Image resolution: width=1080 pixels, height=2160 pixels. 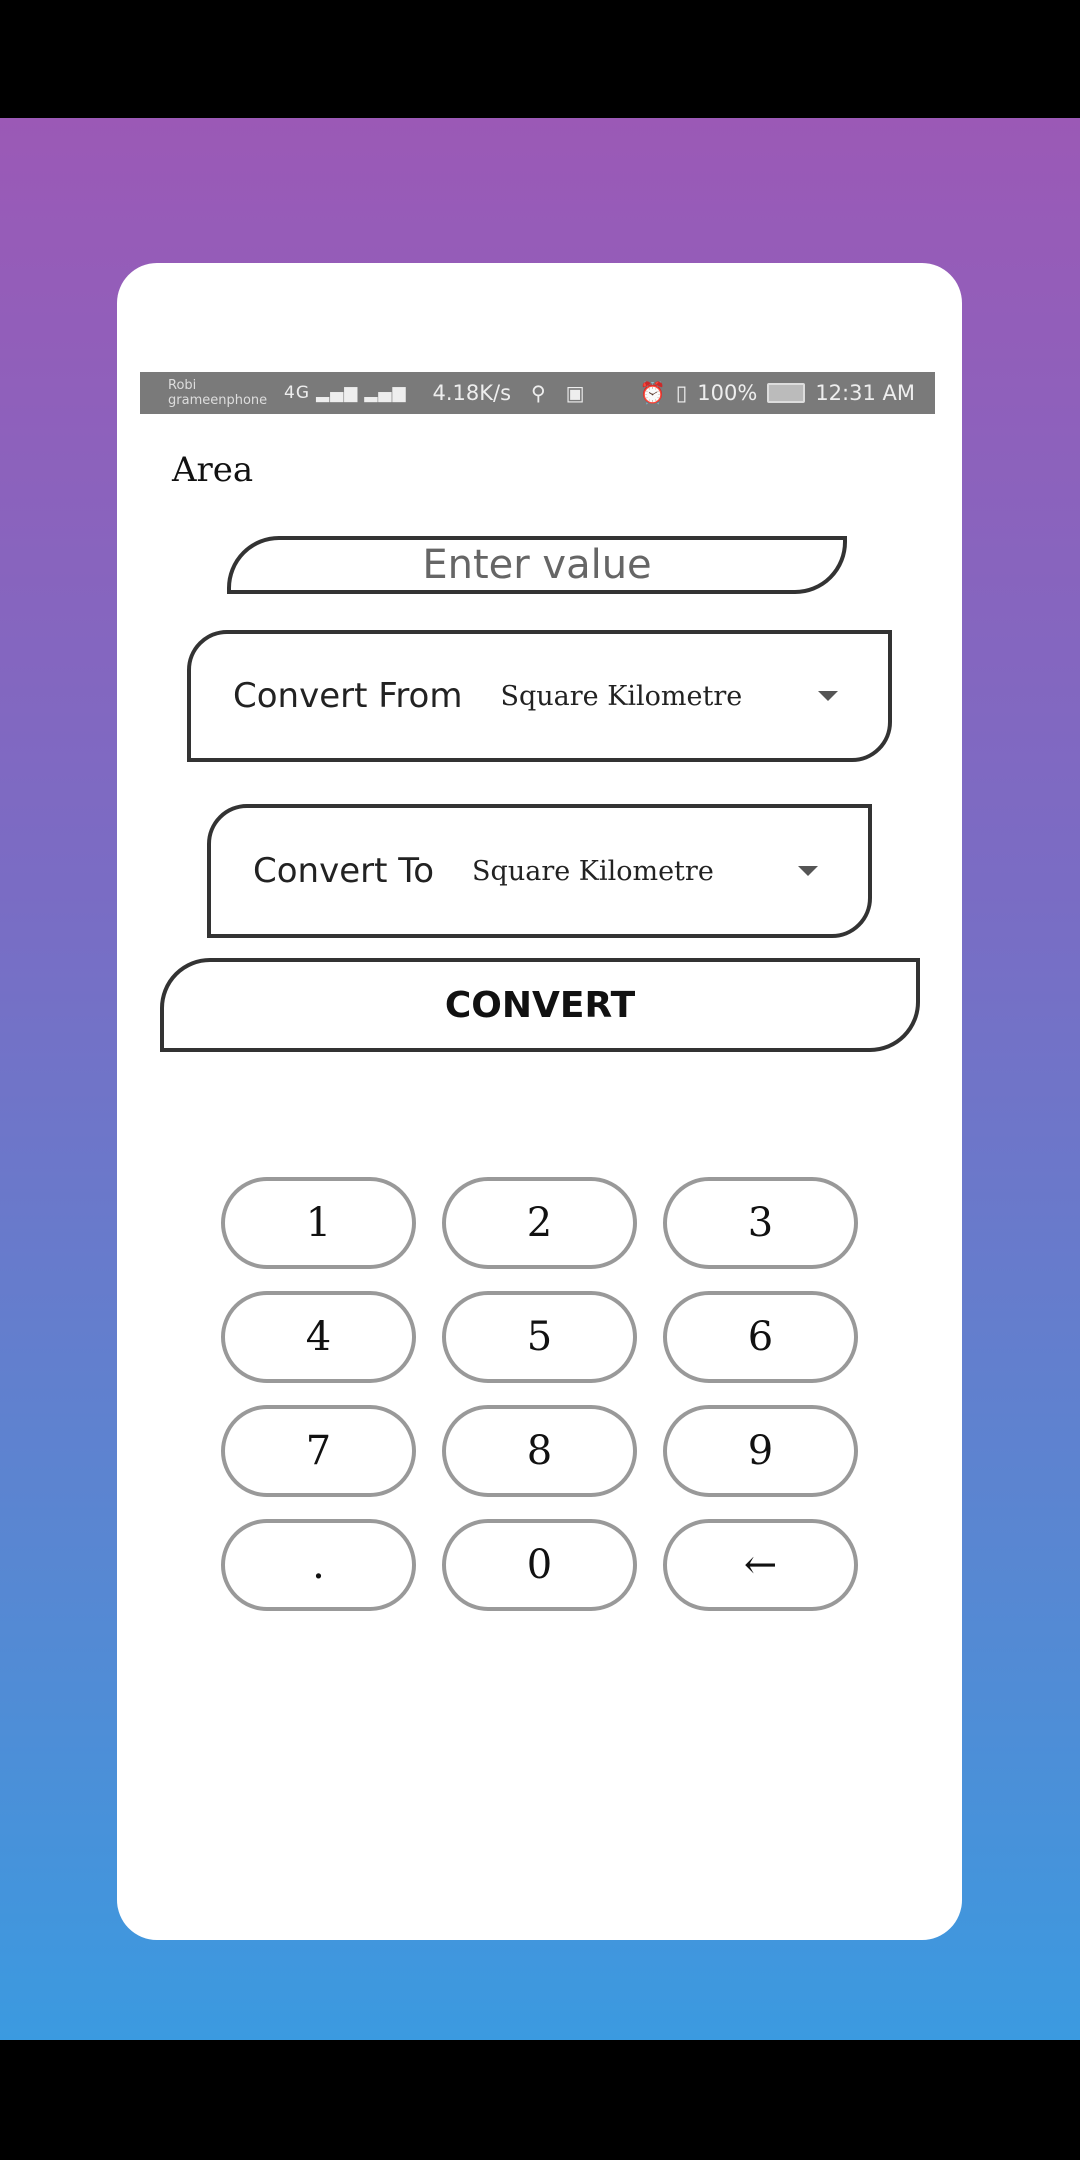 I want to click on key-1: 1, so click(x=318, y=1223).